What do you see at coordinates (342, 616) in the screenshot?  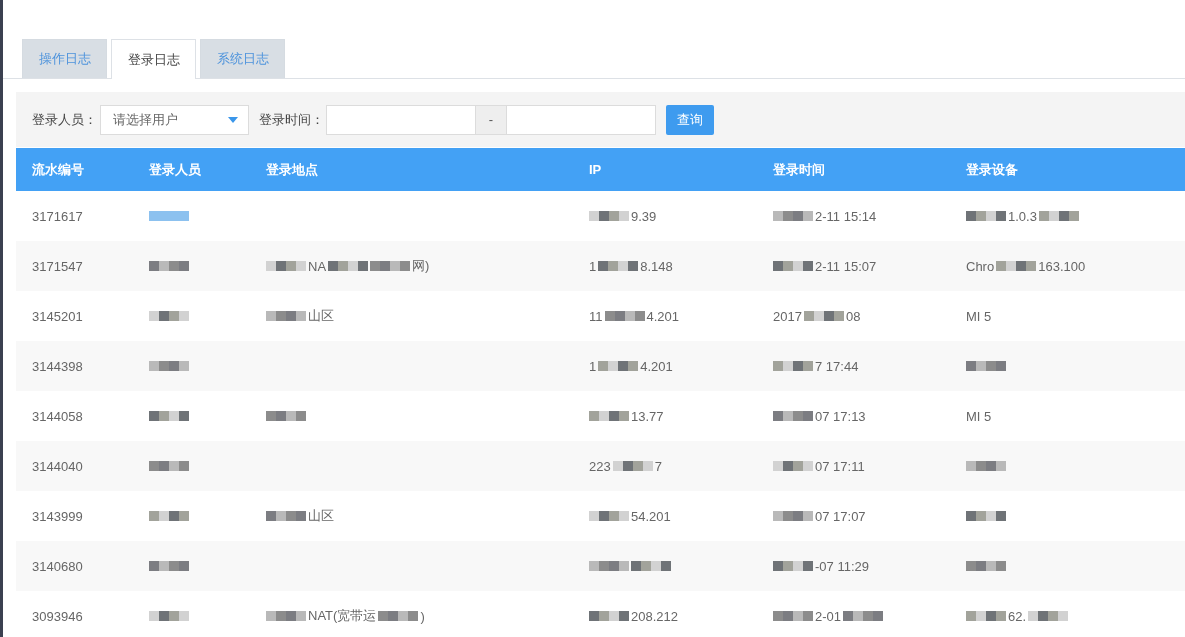 I see `login-location: NAT(宽带运` at bounding box center [342, 616].